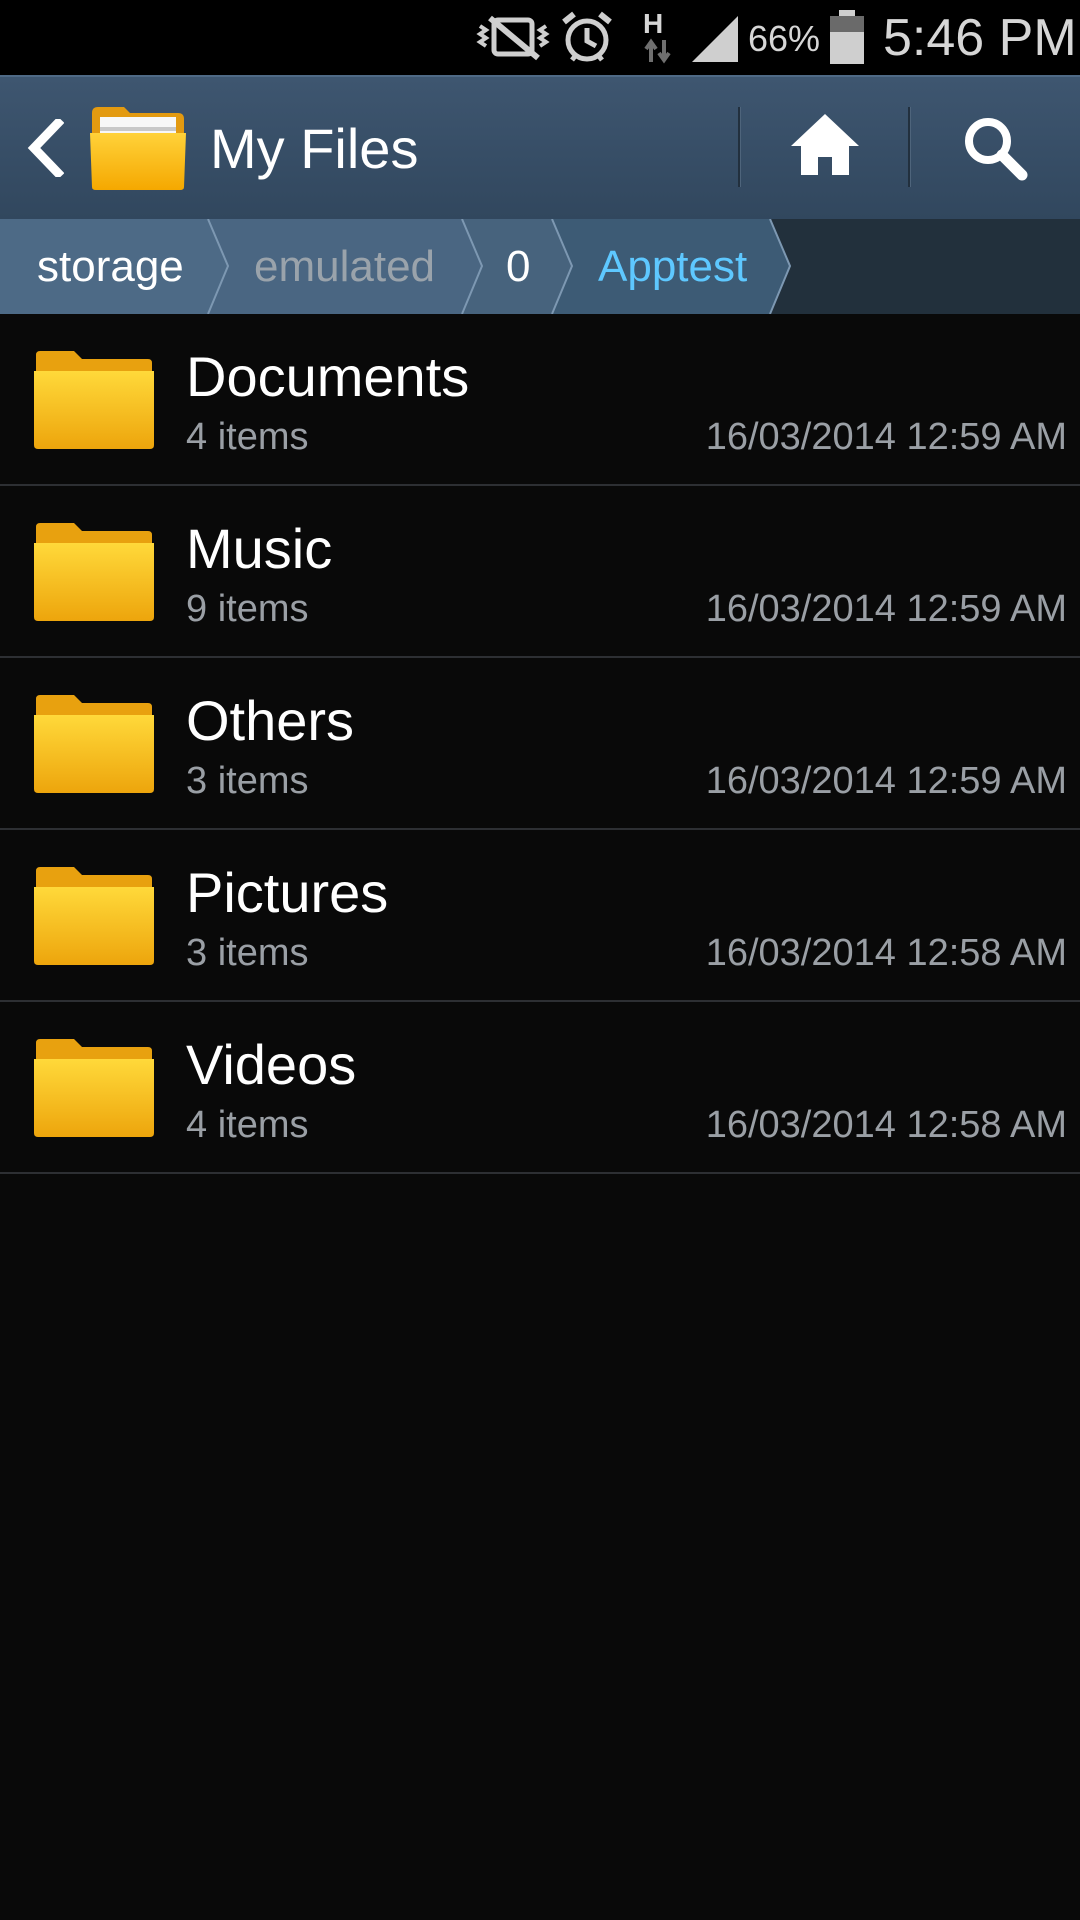 The height and width of the screenshot is (1920, 1080). I want to click on battery-icon, so click(847, 37).